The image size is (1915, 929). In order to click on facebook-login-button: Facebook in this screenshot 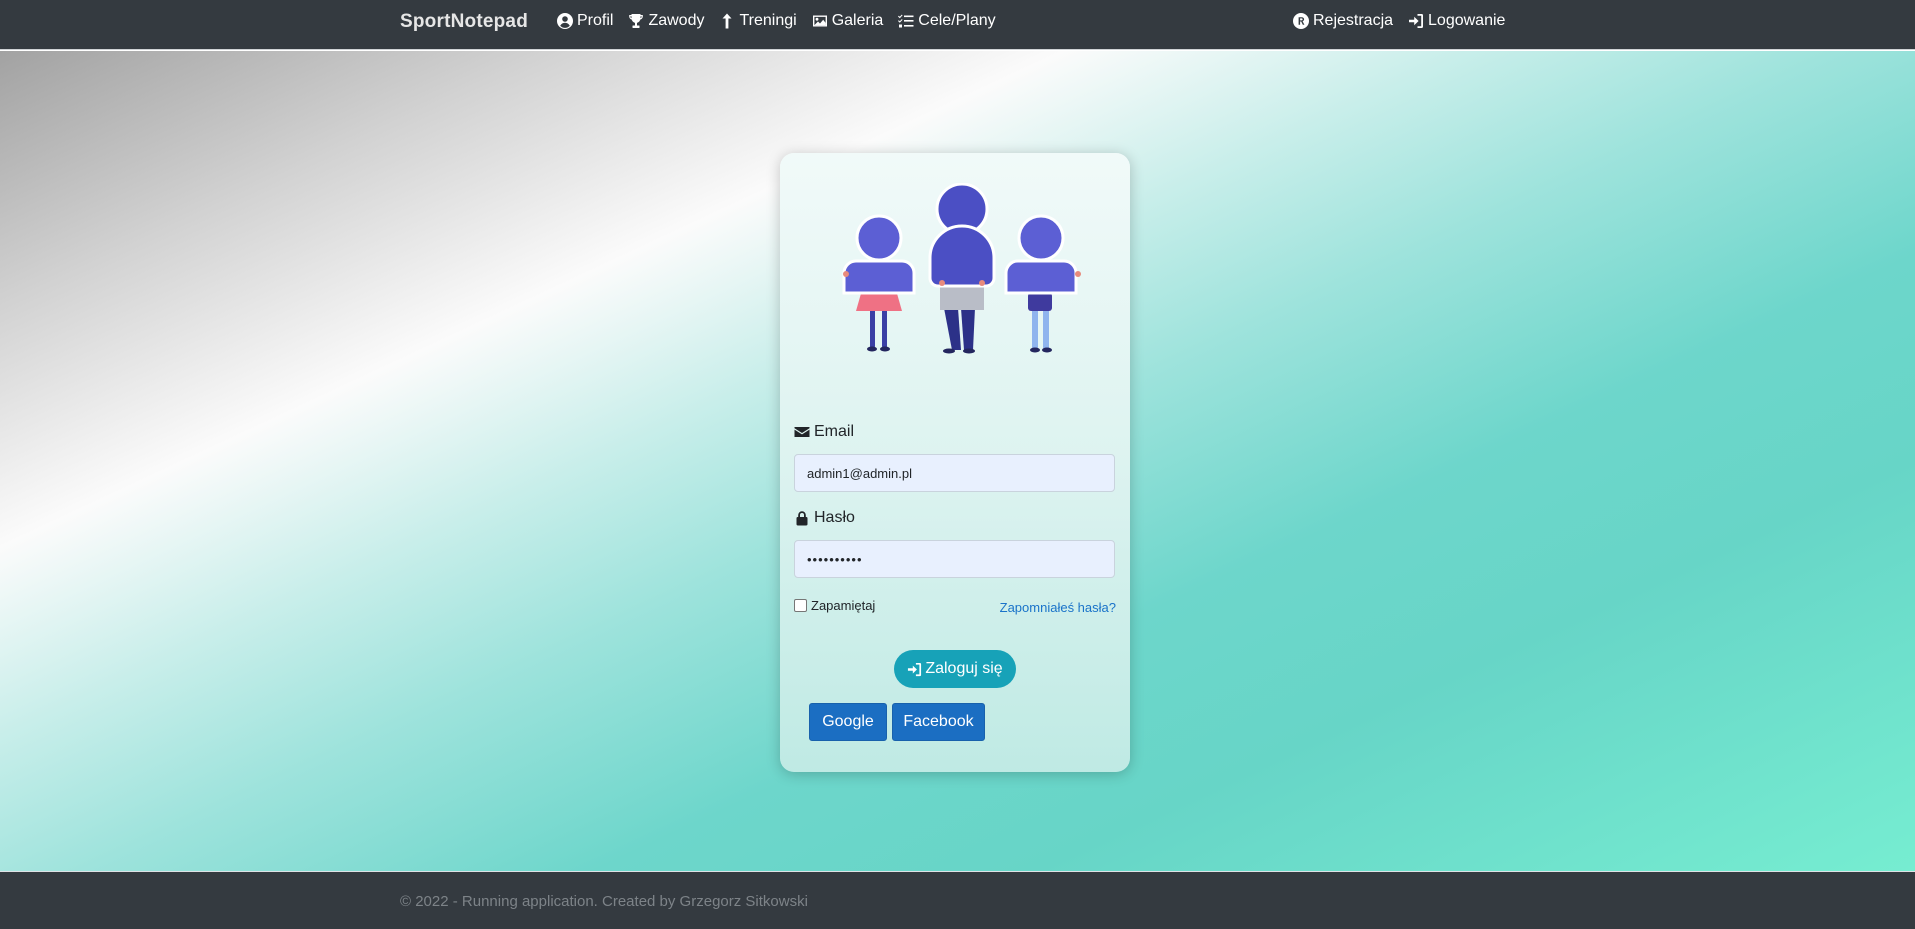, I will do `click(938, 722)`.